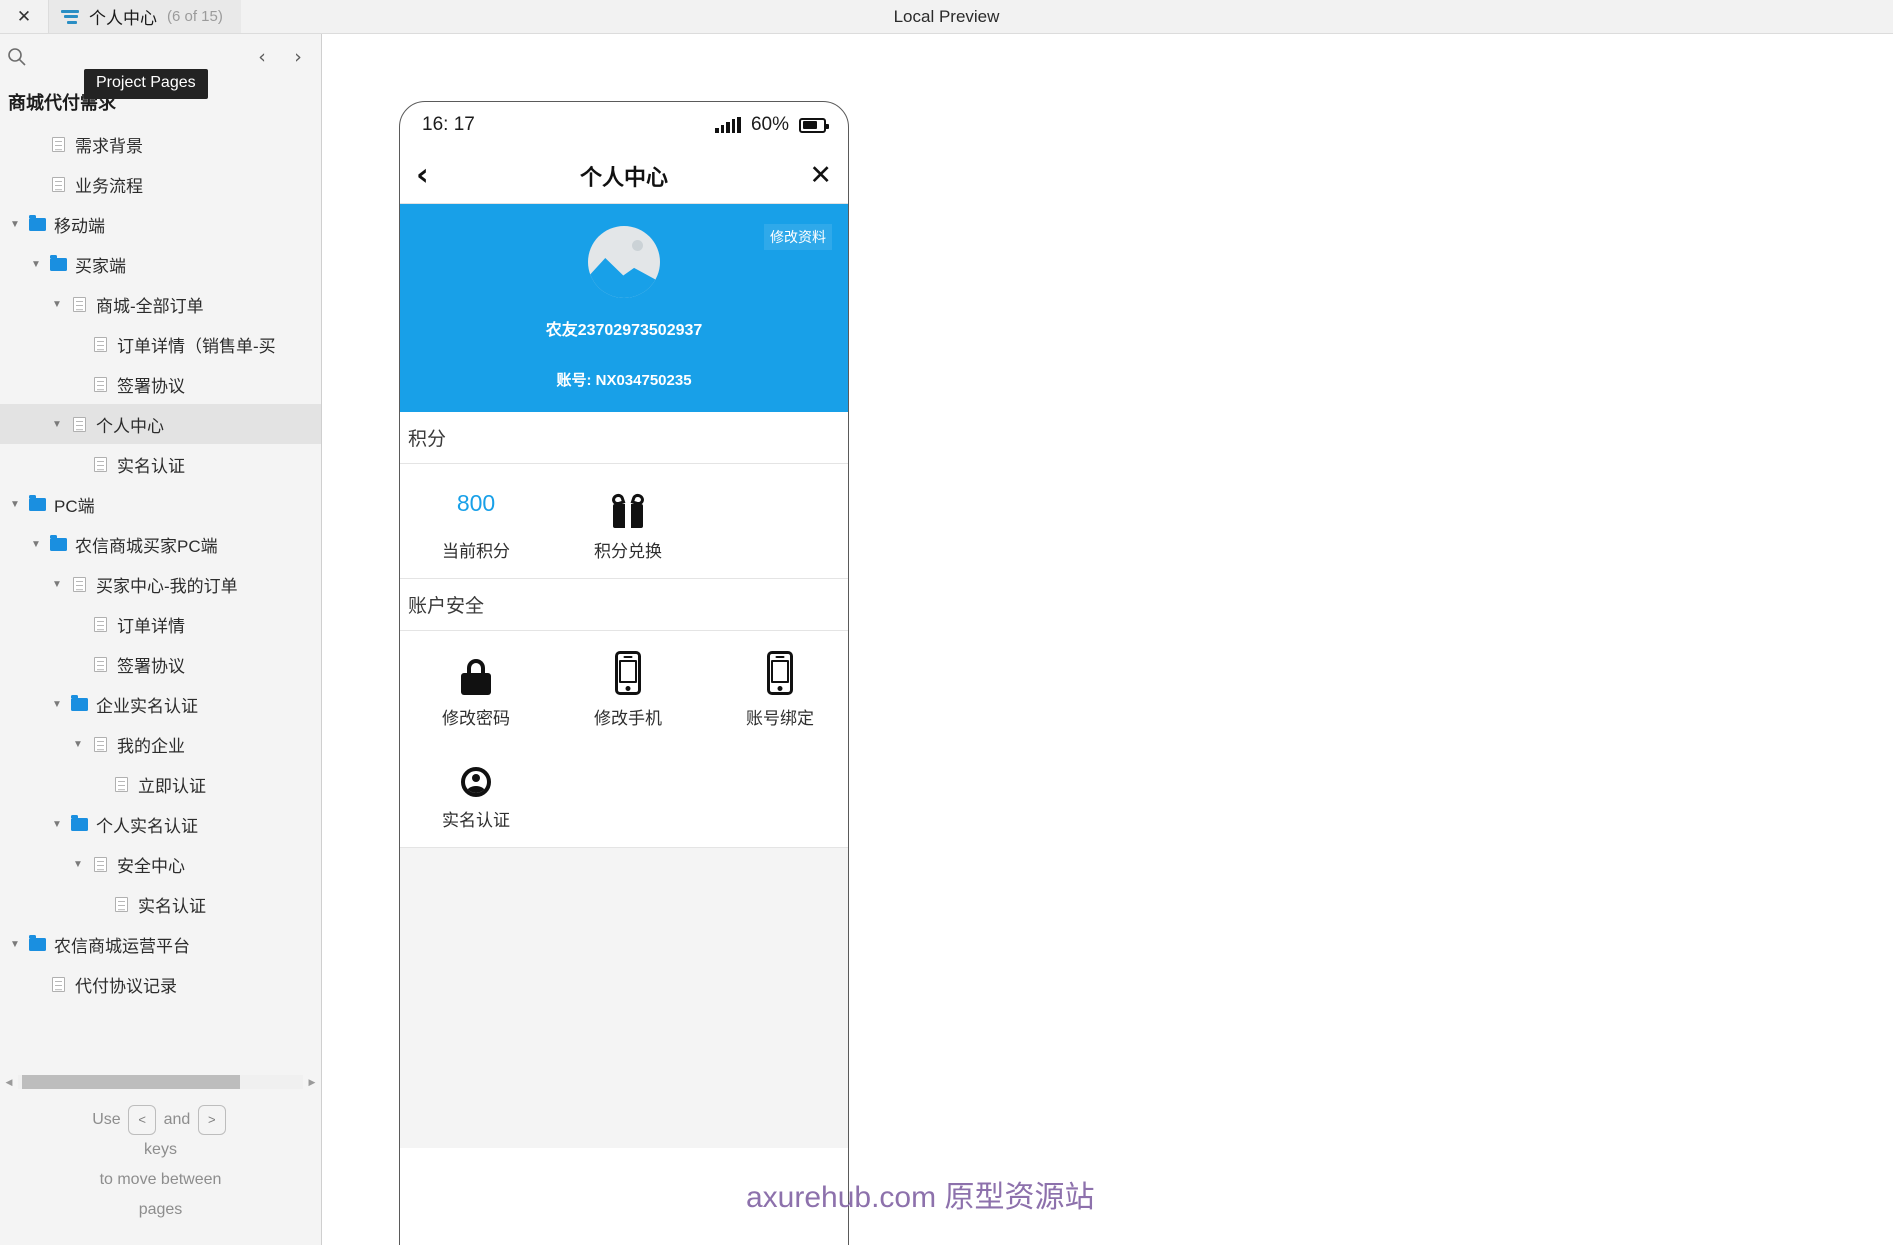  What do you see at coordinates (58, 542) in the screenshot?
I see `folder-icon` at bounding box center [58, 542].